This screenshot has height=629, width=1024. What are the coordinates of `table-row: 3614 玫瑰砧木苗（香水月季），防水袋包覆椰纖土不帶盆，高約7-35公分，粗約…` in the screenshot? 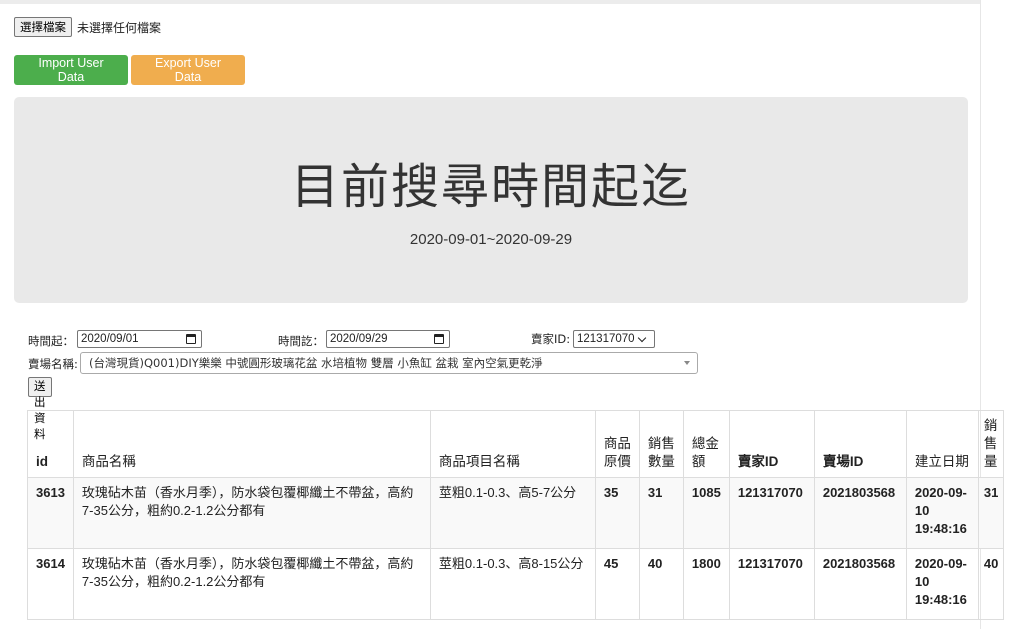 It's located at (516, 584).